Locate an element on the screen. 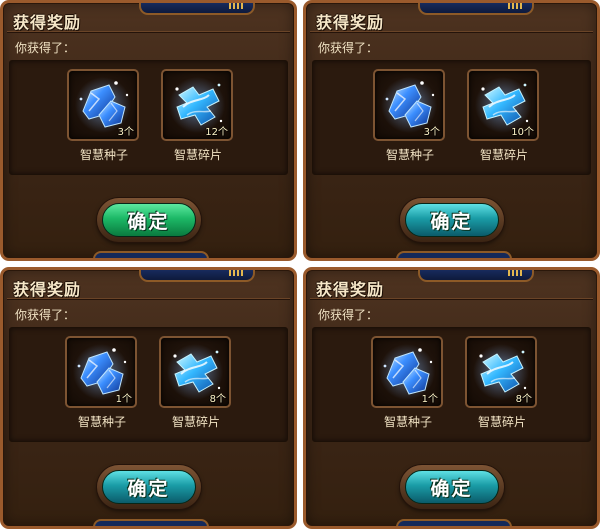  reward-items-box: 3个 智慧种子 12个 智慧碎片 is located at coordinates (148, 117).